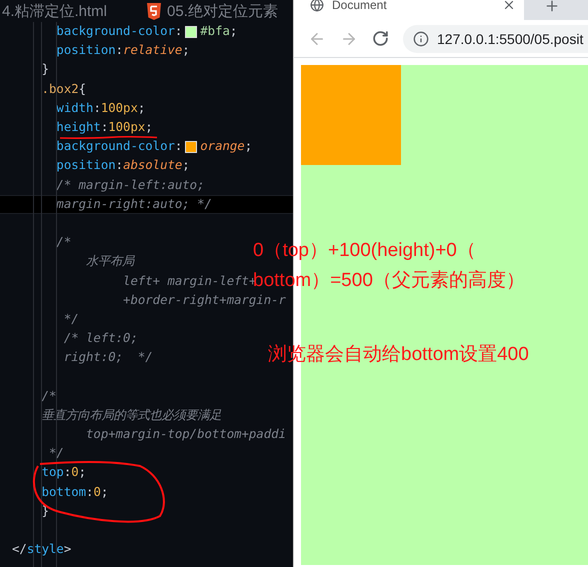 Image resolution: width=588 pixels, height=567 pixels. I want to click on code-line: top+margin-top/bottom+paddi, so click(185, 434).